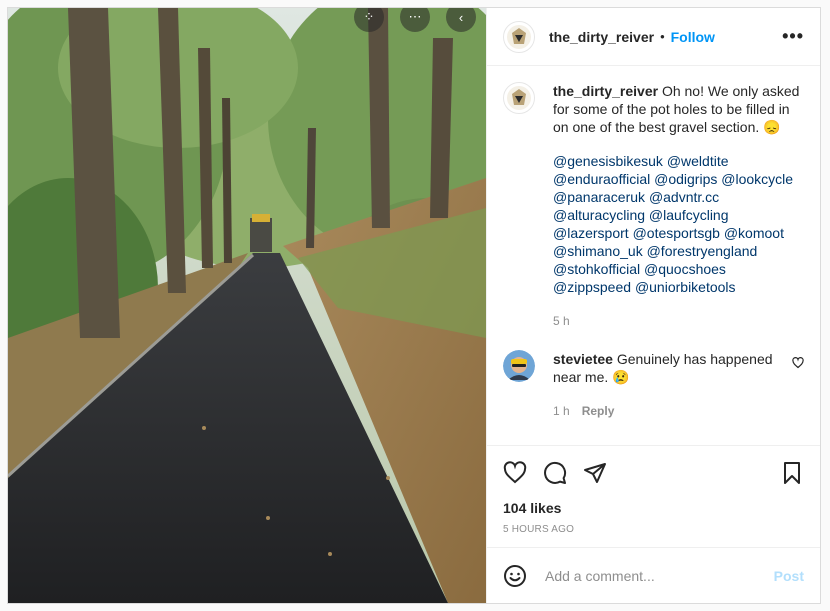  What do you see at coordinates (601, 179) in the screenshot?
I see `mention-link: @enduraofficial` at bounding box center [601, 179].